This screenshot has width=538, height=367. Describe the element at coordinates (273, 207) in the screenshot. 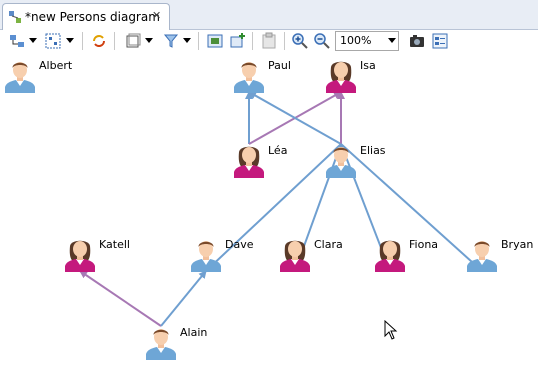

I see `link-elias-to-dave` at that location.